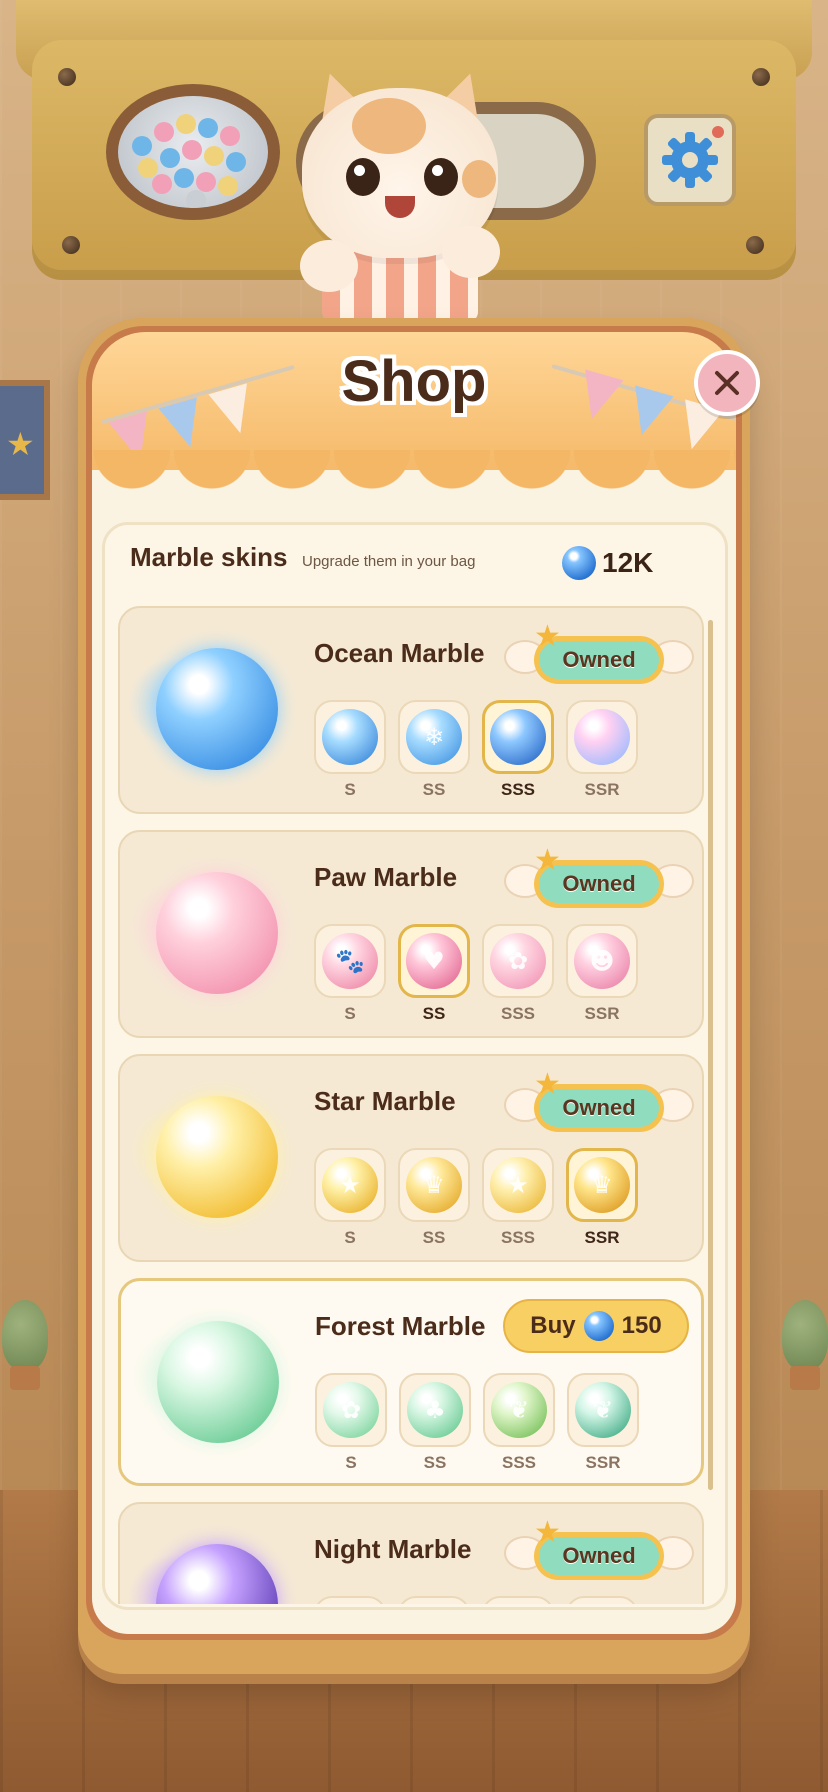 The width and height of the screenshot is (828, 1792). I want to click on cat-eye, so click(363, 177).